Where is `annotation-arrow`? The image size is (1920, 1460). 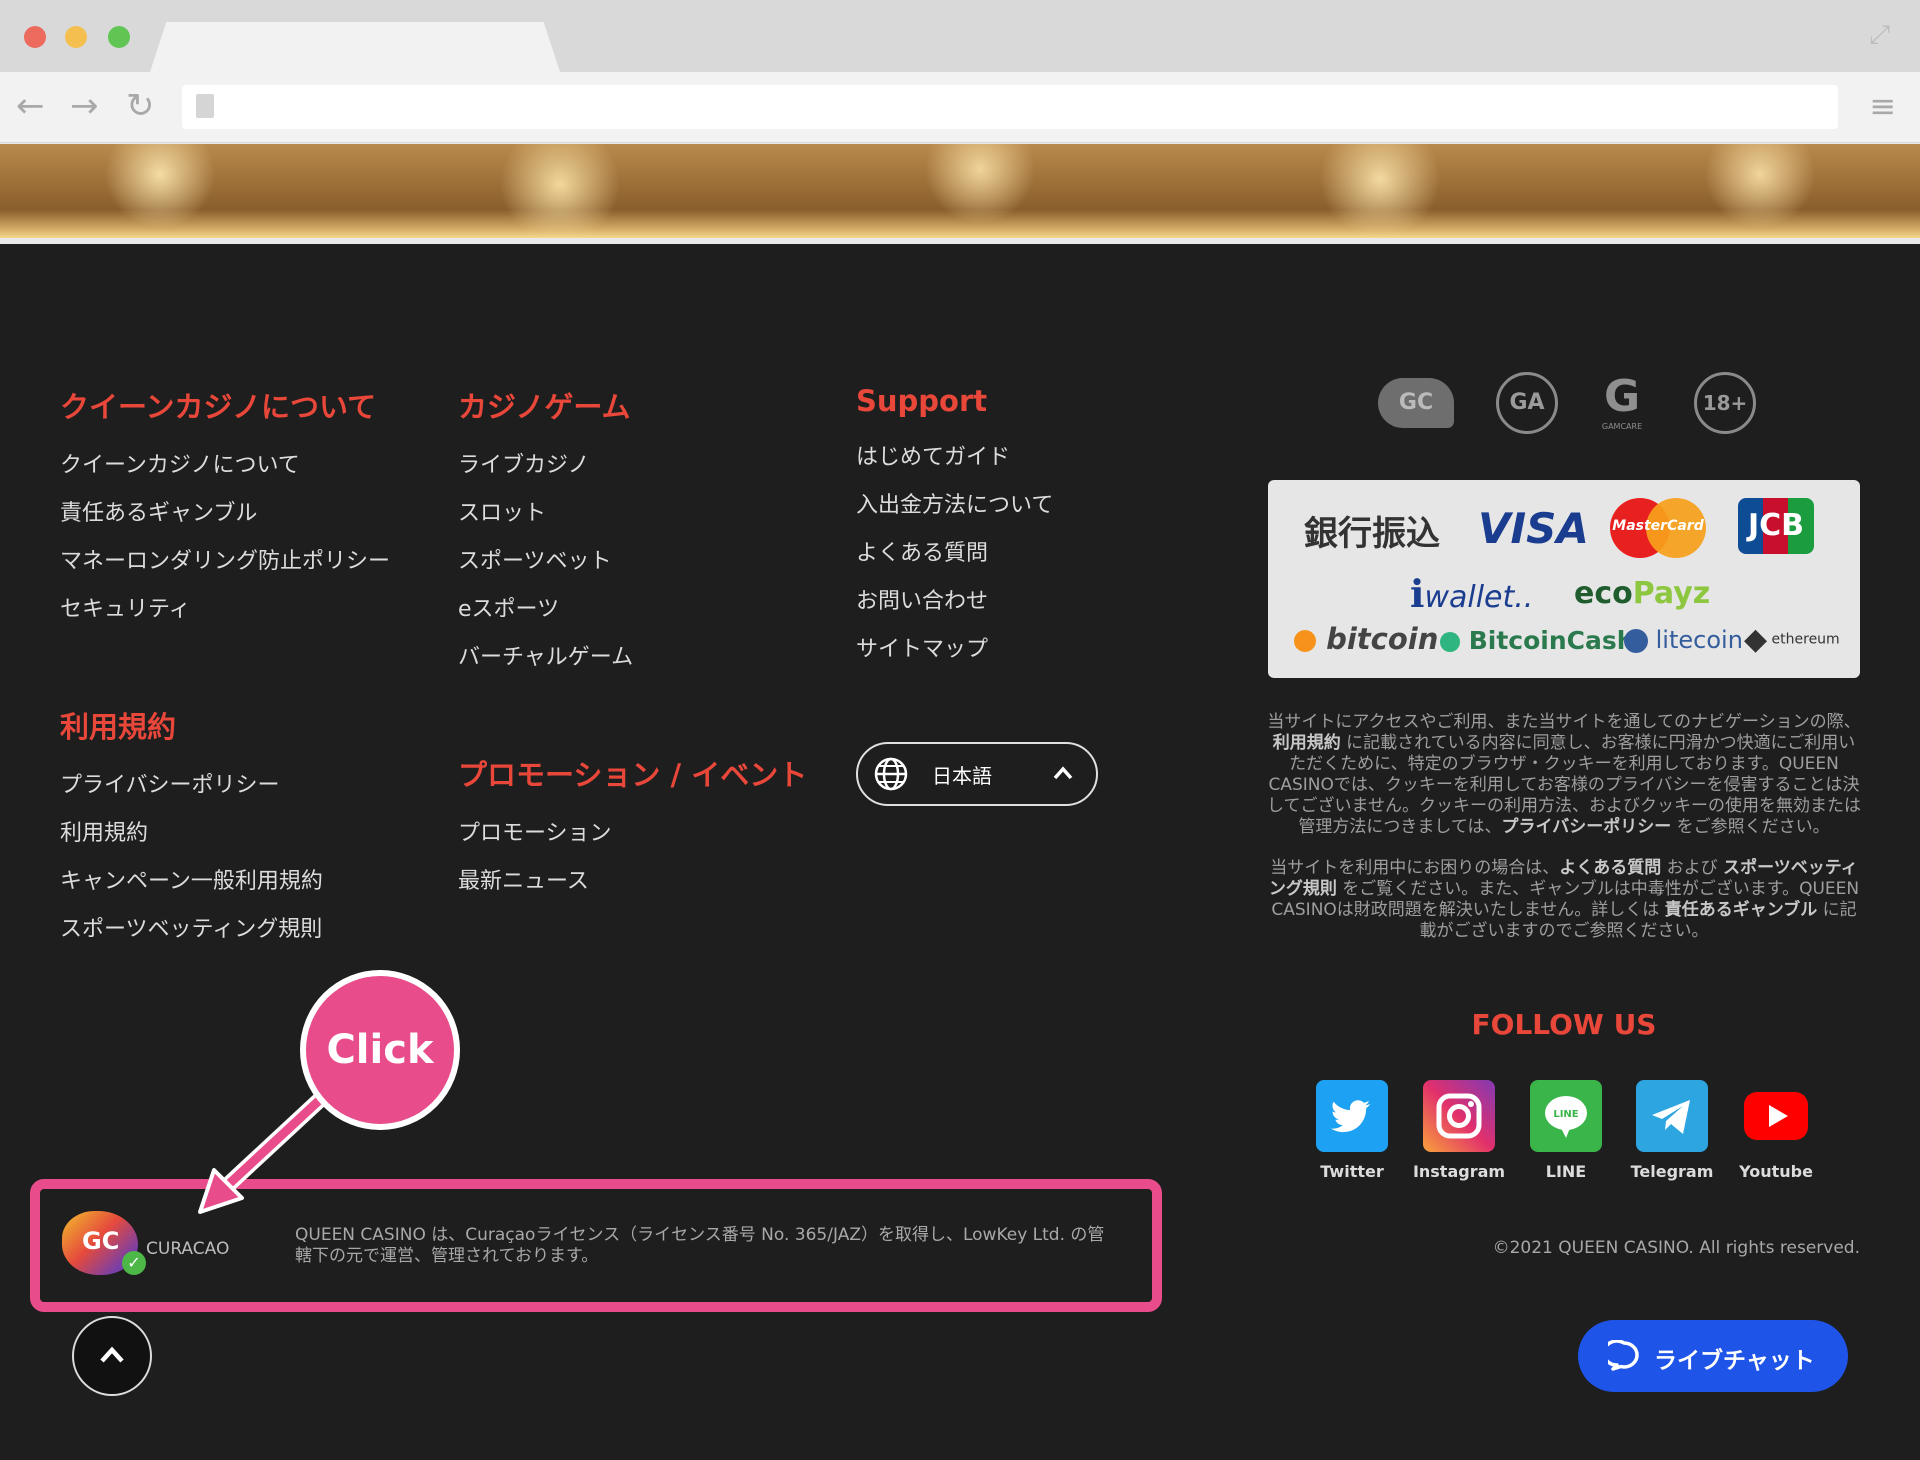 annotation-arrow is located at coordinates (266, 1150).